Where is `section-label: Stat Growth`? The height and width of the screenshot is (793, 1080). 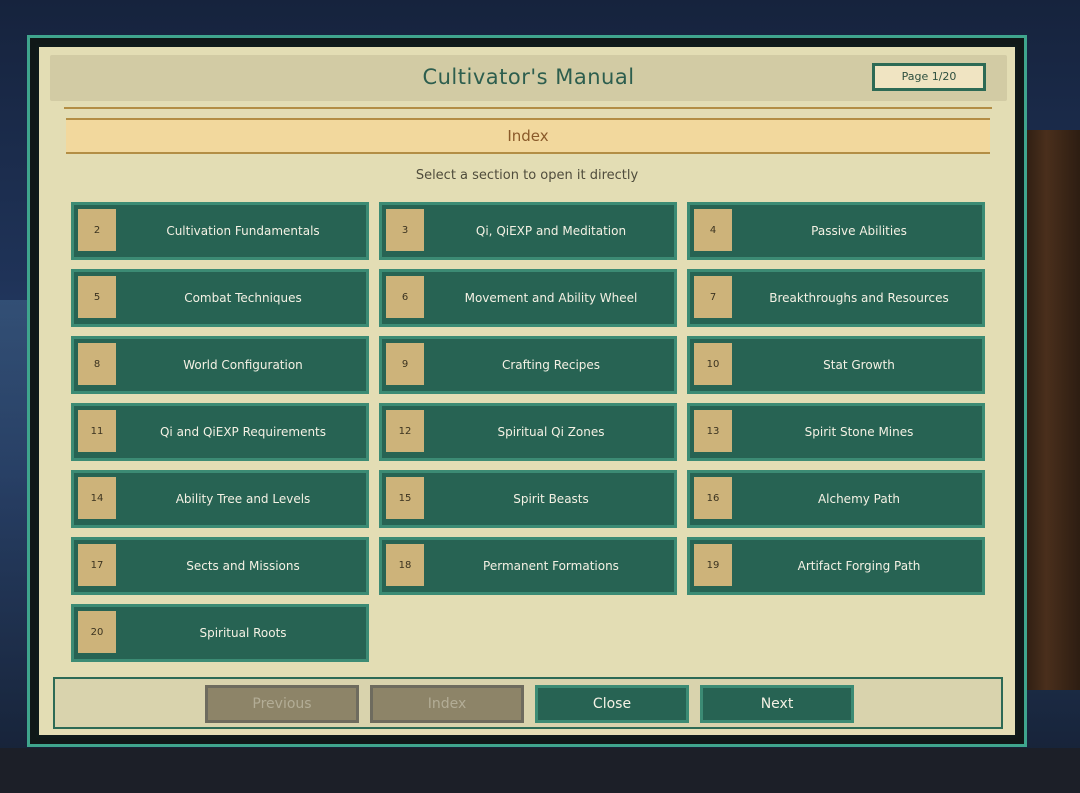
section-label: Stat Growth is located at coordinates (859, 365).